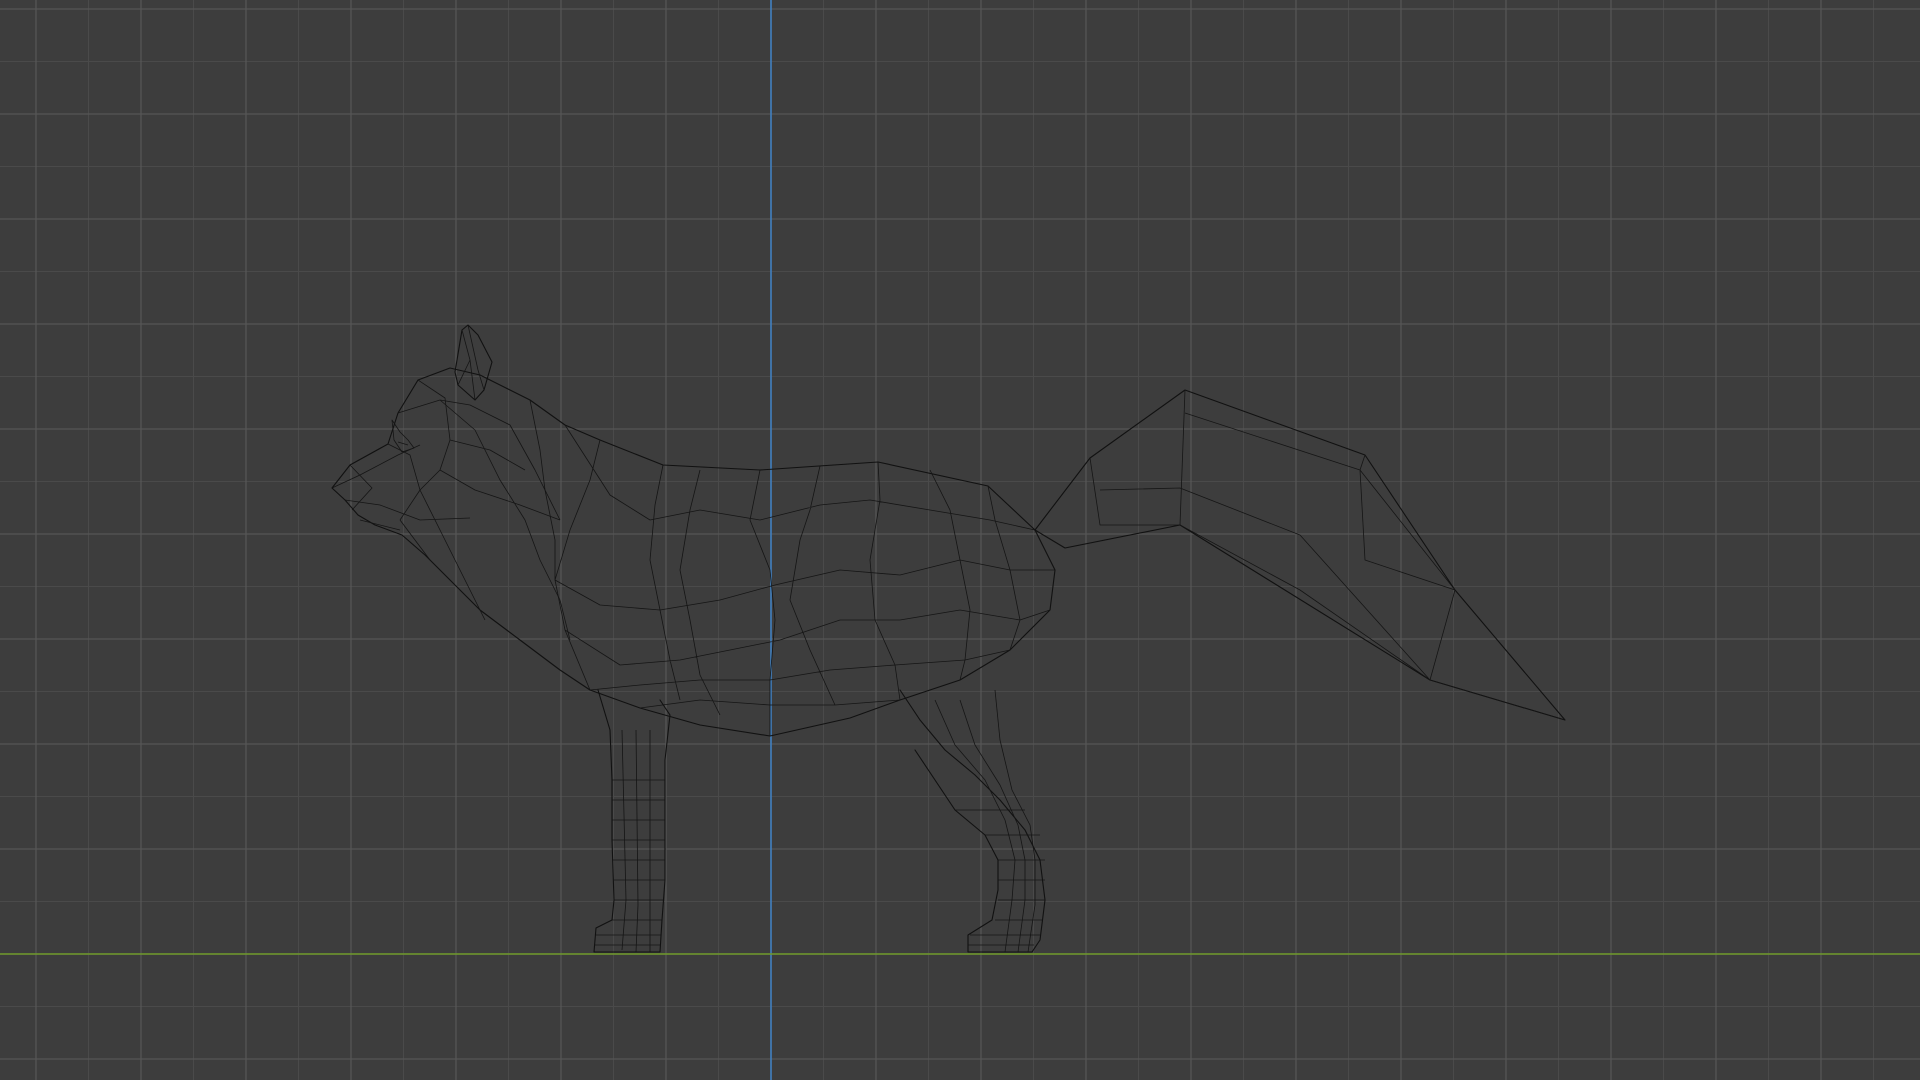 The image size is (1920, 1080). Describe the element at coordinates (792, 567) in the screenshot. I see `fox-body-lines` at that location.